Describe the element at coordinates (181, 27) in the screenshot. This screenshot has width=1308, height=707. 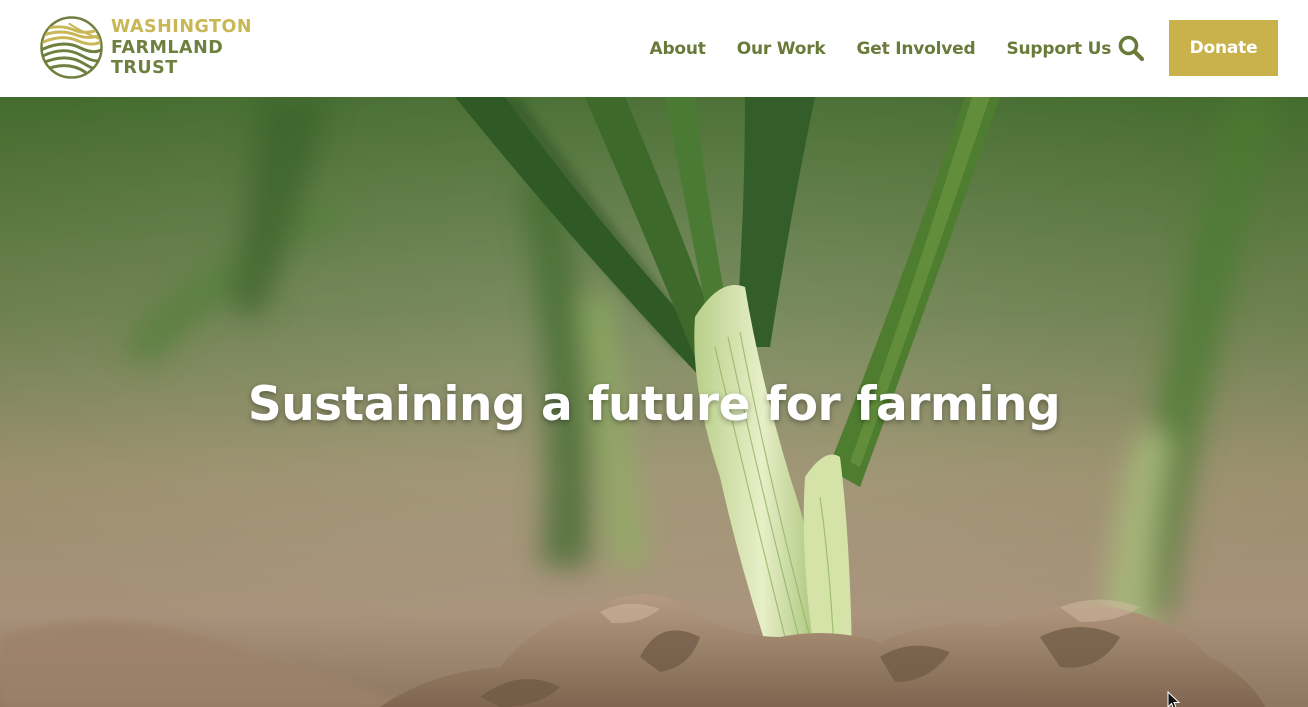
I see `logo-line-washington: WASHINGTON` at that location.